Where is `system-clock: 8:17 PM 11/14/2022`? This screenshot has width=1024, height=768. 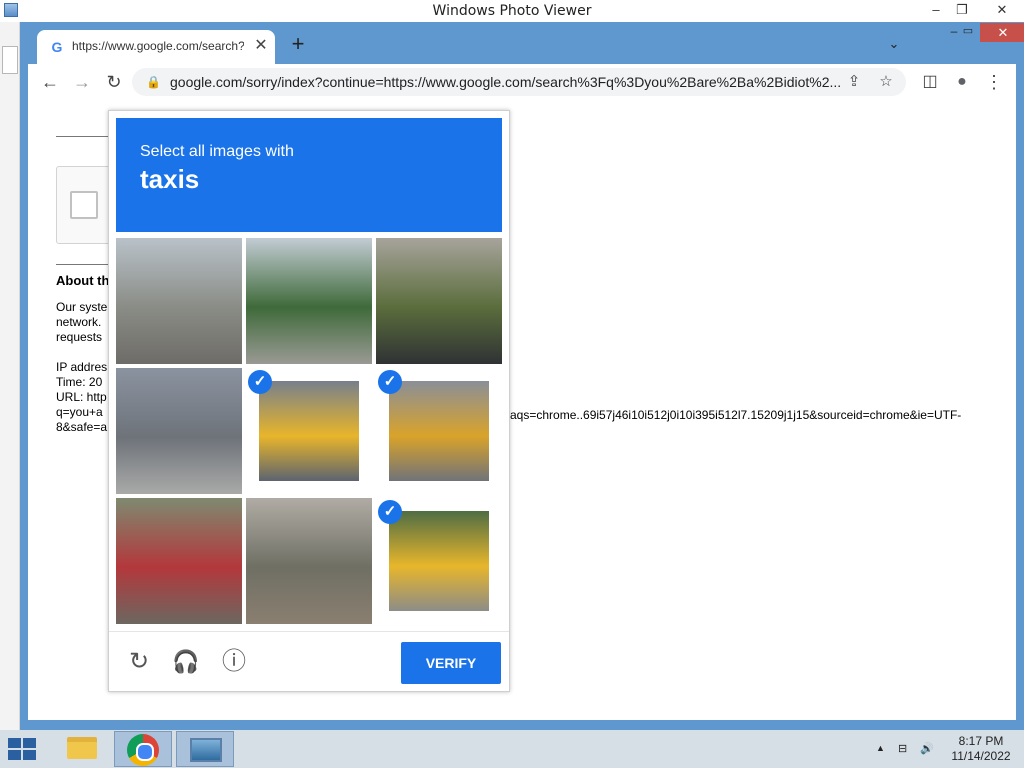 system-clock: 8:17 PM 11/14/2022 is located at coordinates (981, 749).